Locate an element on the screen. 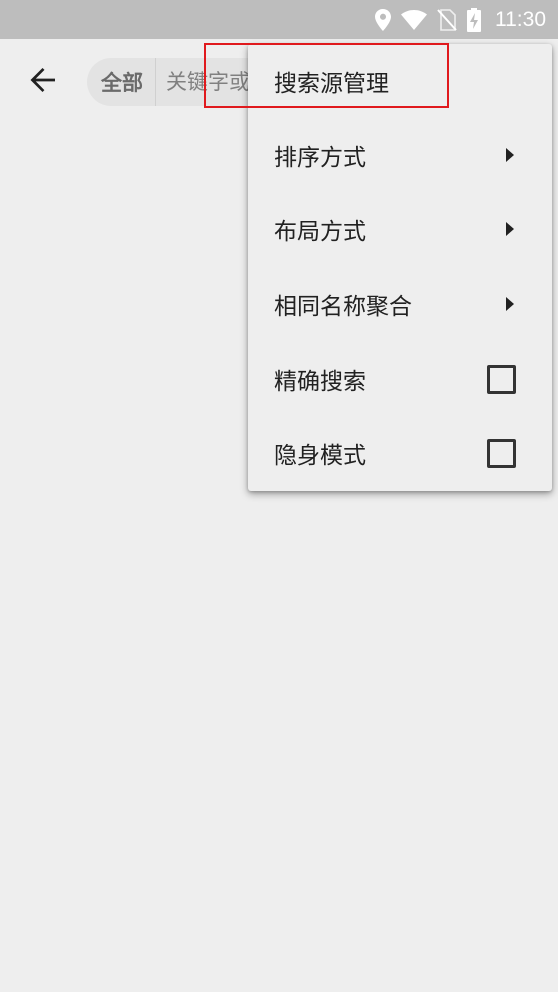 Image resolution: width=558 pixels, height=992 pixels. menu-item-exact-search: 精确搜索 is located at coordinates (400, 379).